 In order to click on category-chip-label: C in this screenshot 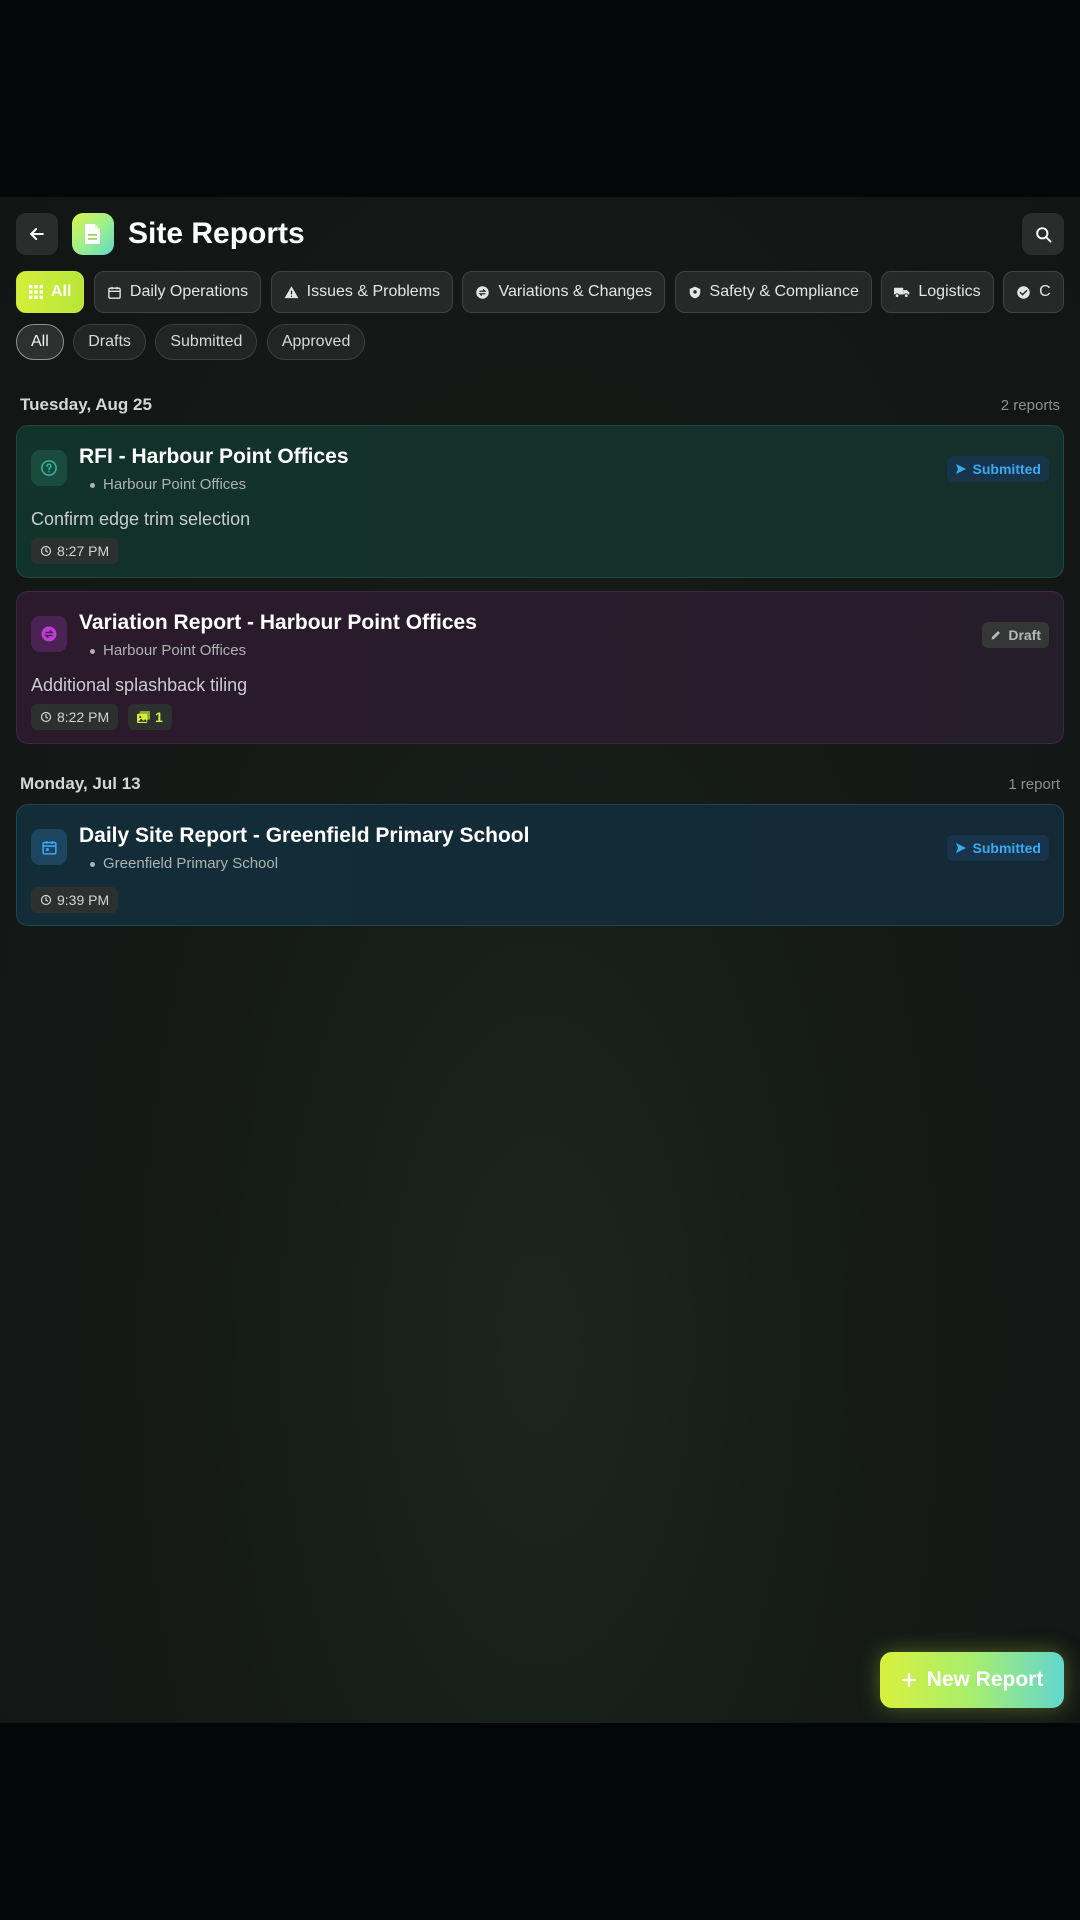, I will do `click(1045, 291)`.